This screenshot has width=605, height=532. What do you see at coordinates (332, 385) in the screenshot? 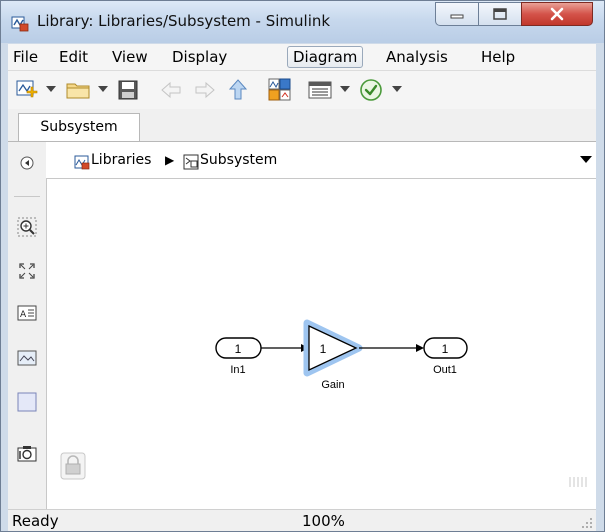
I see `gain-label: Gain` at bounding box center [332, 385].